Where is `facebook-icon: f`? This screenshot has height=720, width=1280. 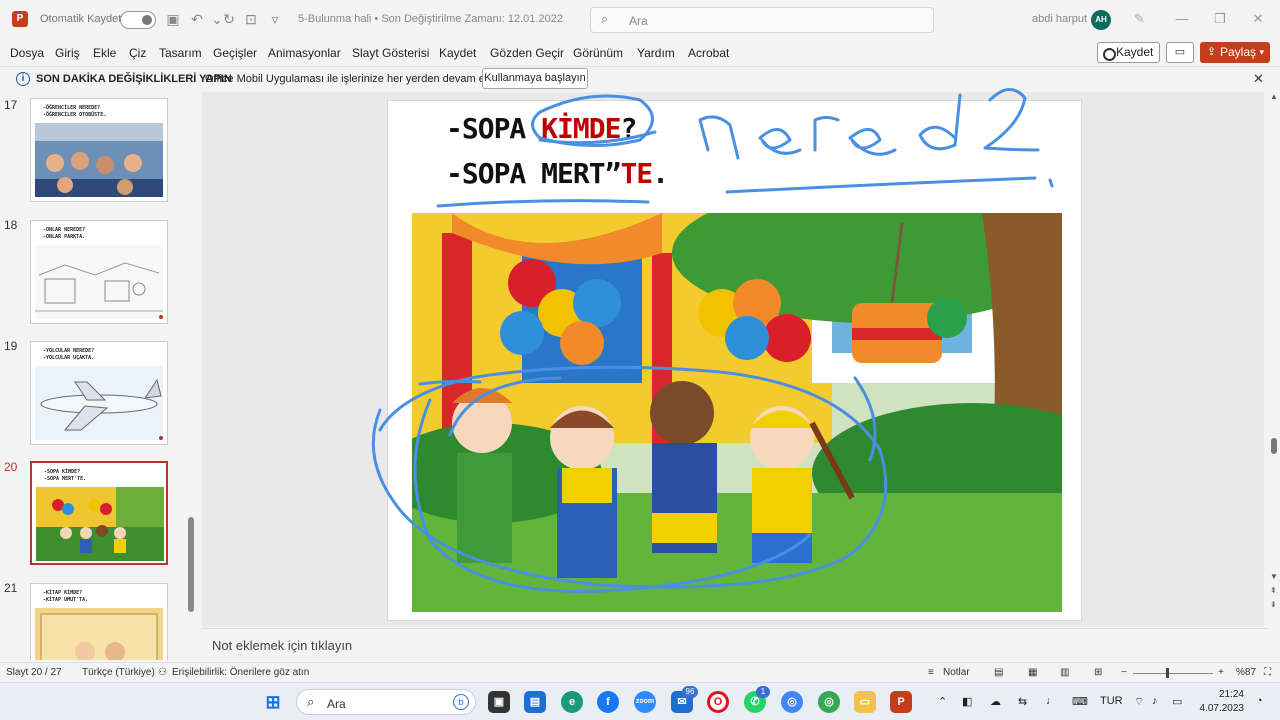
facebook-icon: f is located at coordinates (608, 702).